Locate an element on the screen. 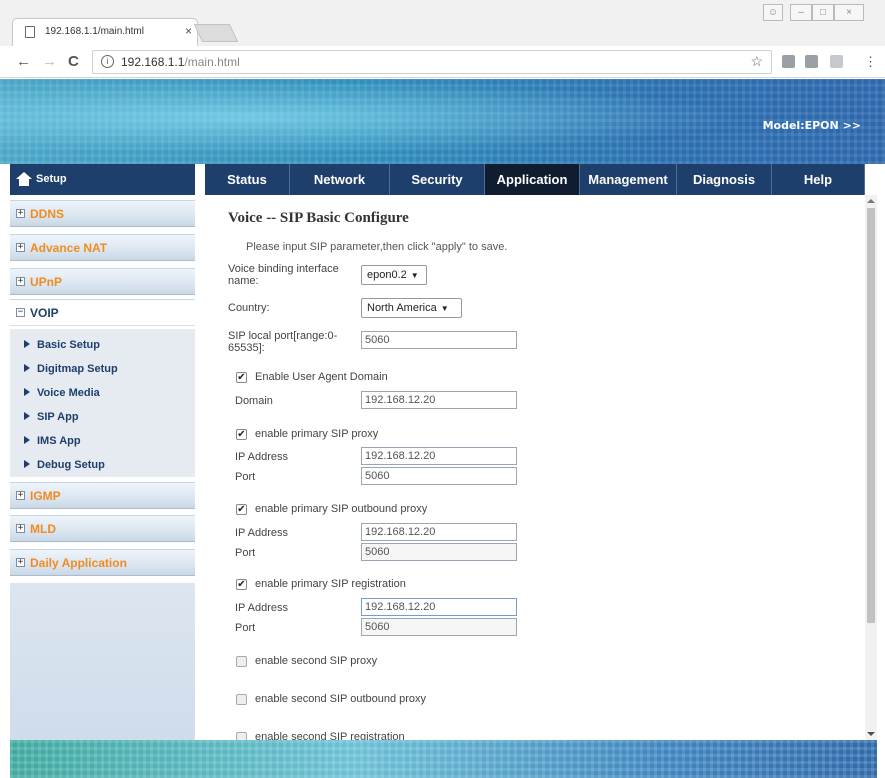 The image size is (885, 778). proxy-ip-input: 192.168.12.20 is located at coordinates (439, 456).